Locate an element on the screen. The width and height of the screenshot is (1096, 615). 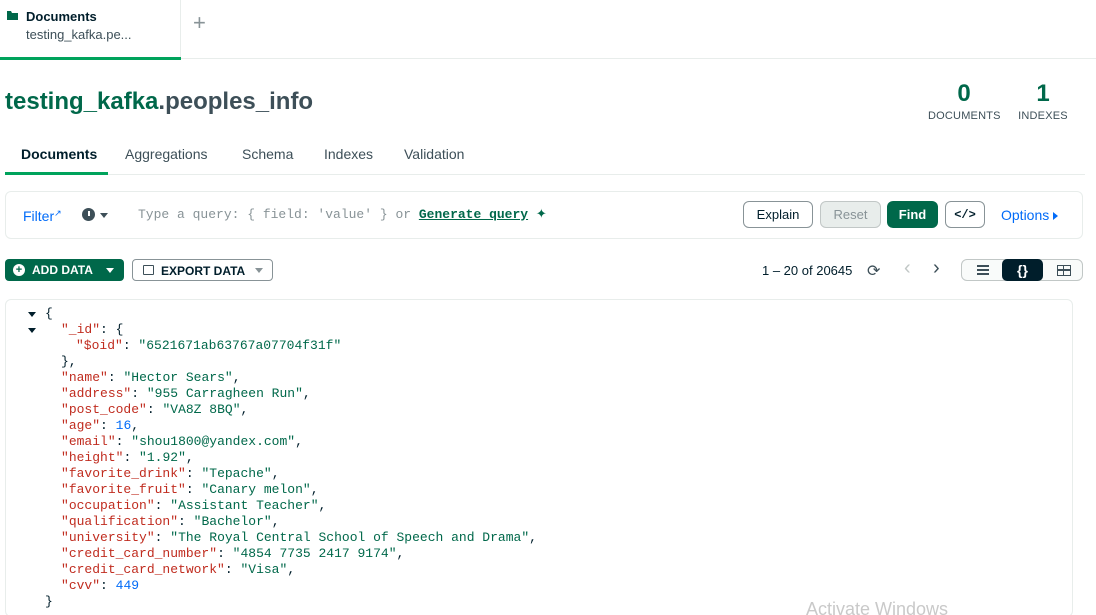
query-placeholder: Type a query: { field: 'value' } or is located at coordinates (275, 214).